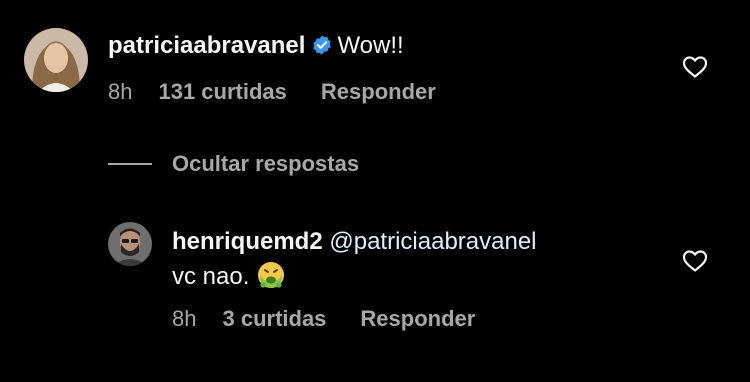  I want to click on avatar, so click(56, 60).